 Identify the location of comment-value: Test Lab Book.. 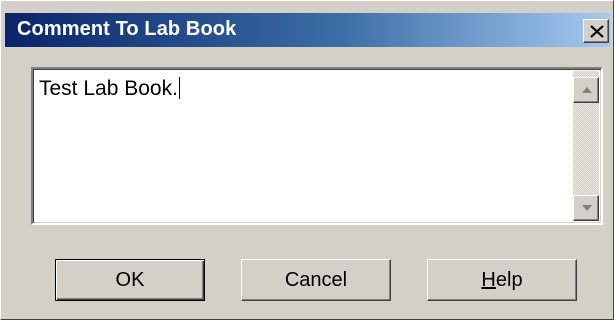
(108, 88).